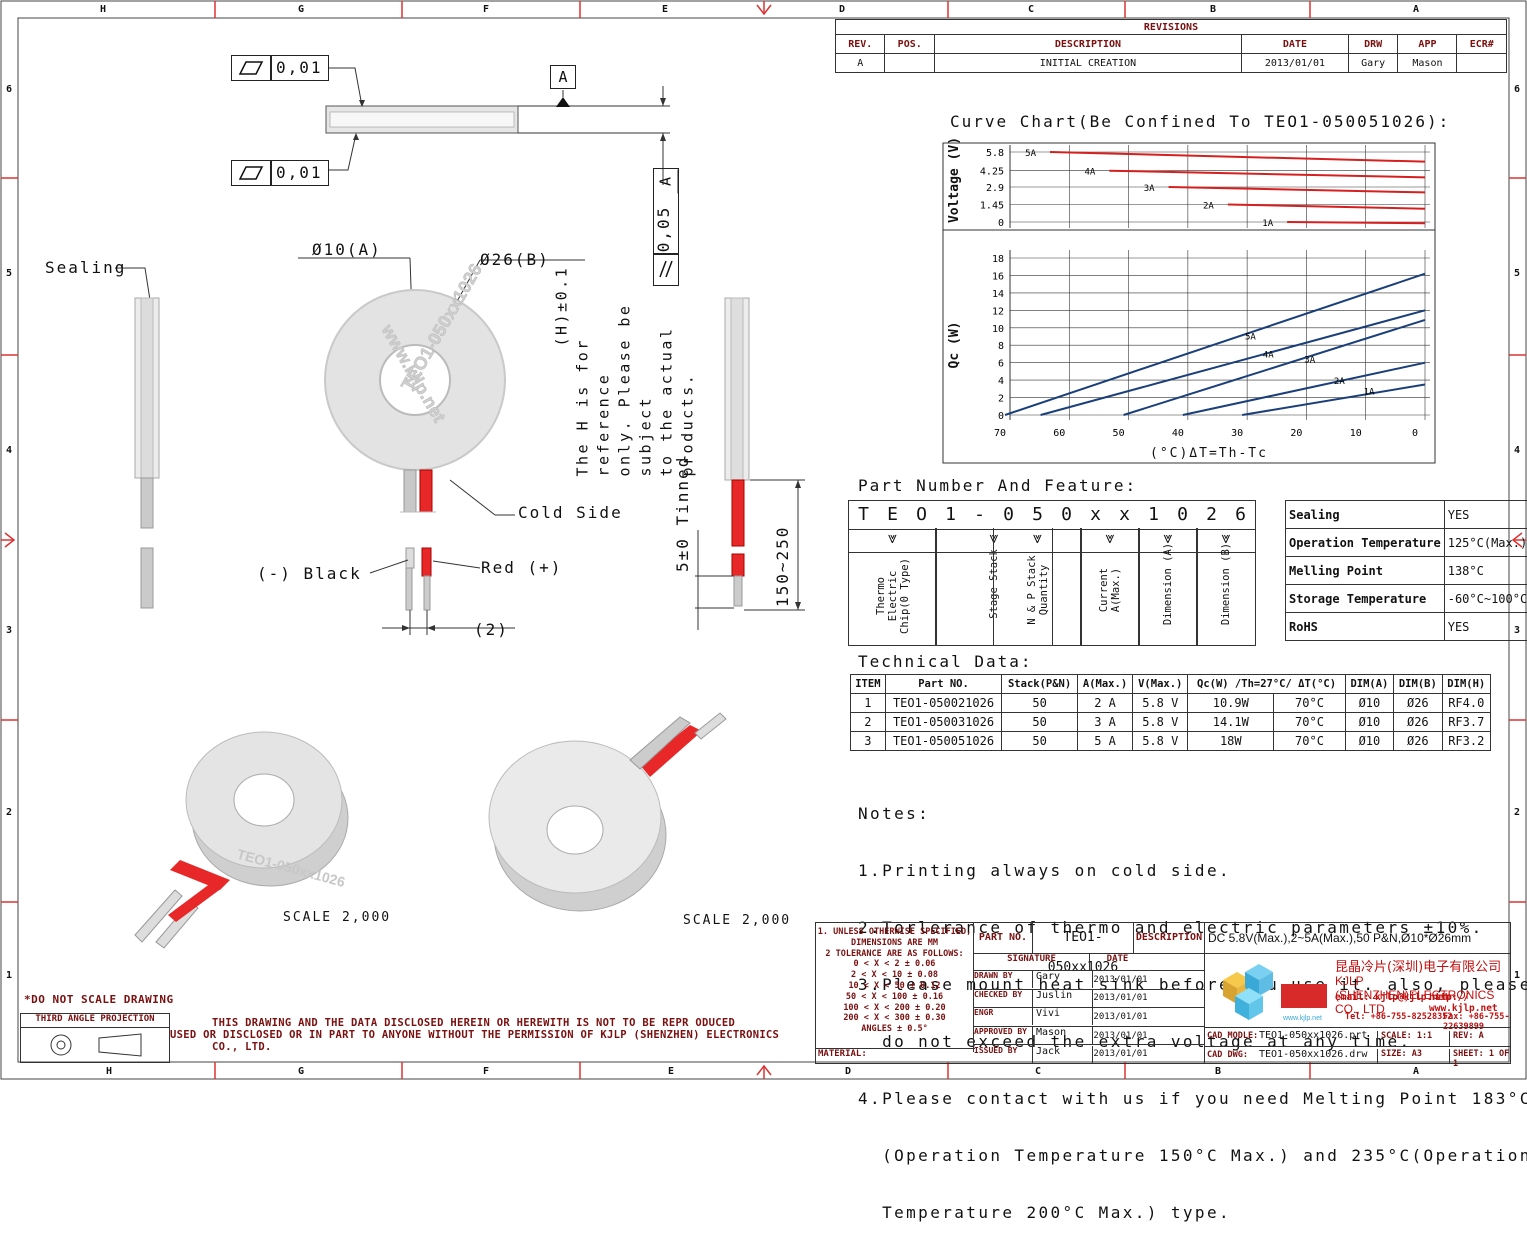 This screenshot has height=1241, width=1527. What do you see at coordinates (347, 249) in the screenshot?
I see `inner-dia-label: Ø10(A)` at bounding box center [347, 249].